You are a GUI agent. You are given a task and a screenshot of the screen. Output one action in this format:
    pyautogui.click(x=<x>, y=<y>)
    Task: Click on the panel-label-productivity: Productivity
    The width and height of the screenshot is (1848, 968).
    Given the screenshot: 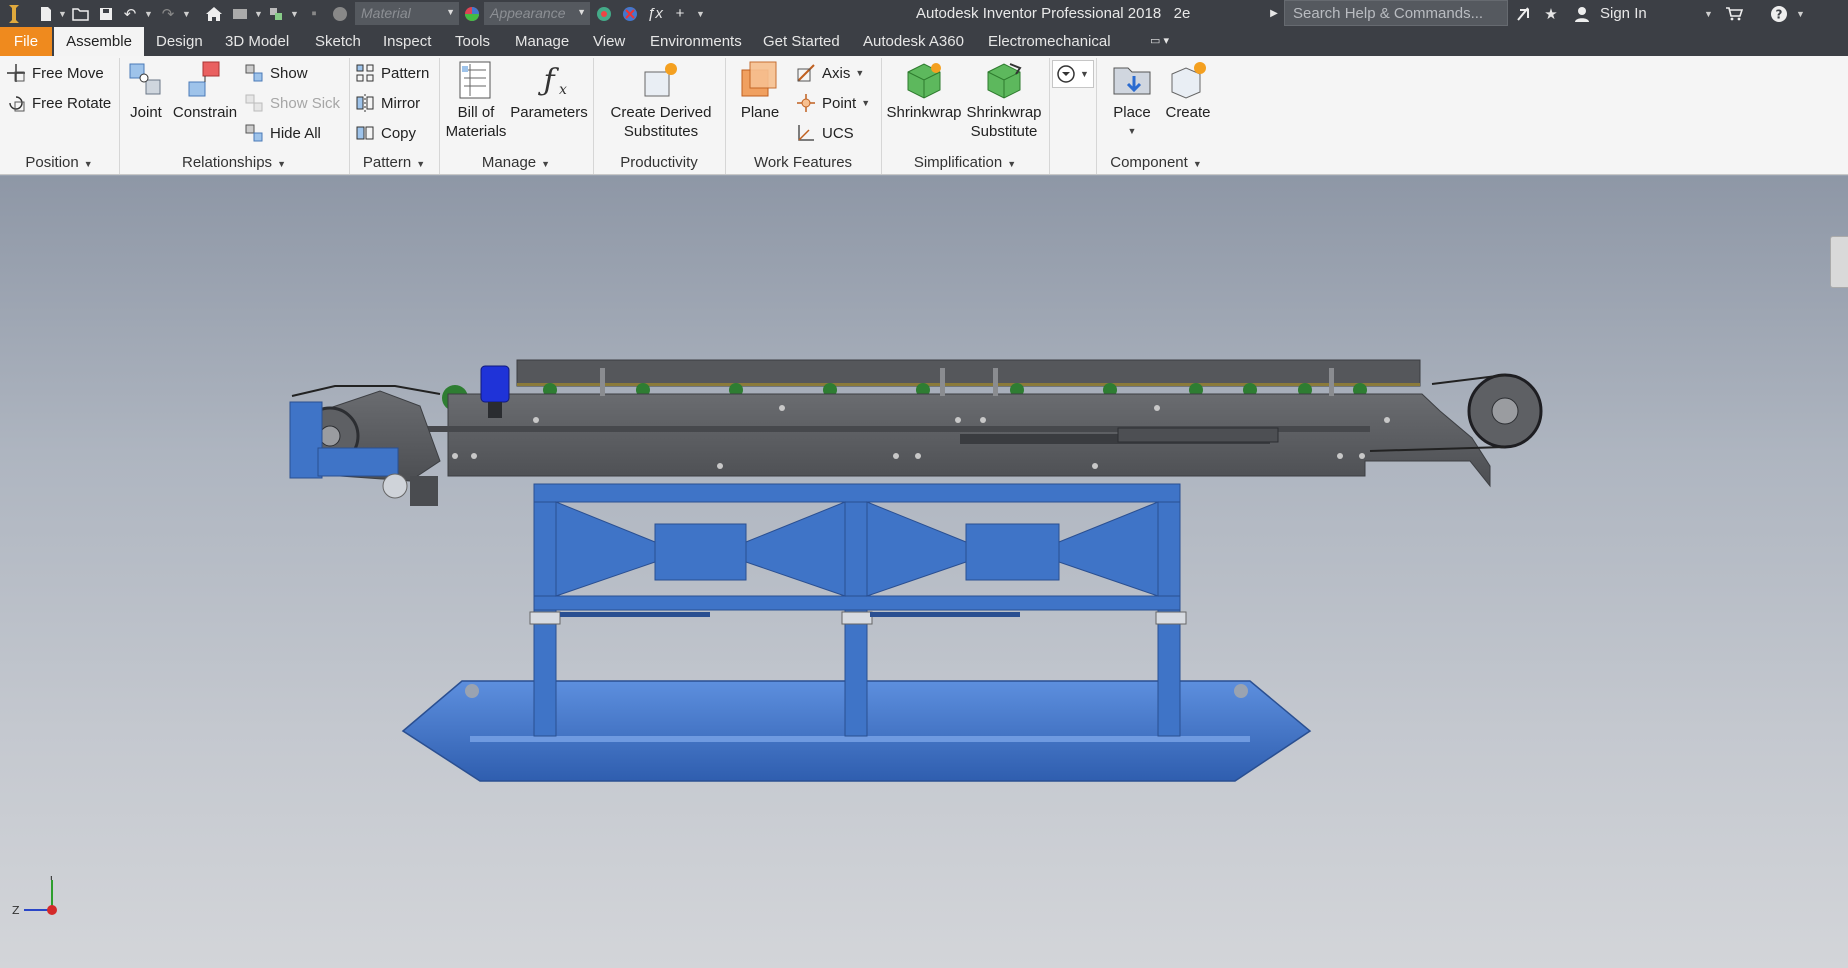 What is the action you would take?
    pyautogui.click(x=659, y=163)
    